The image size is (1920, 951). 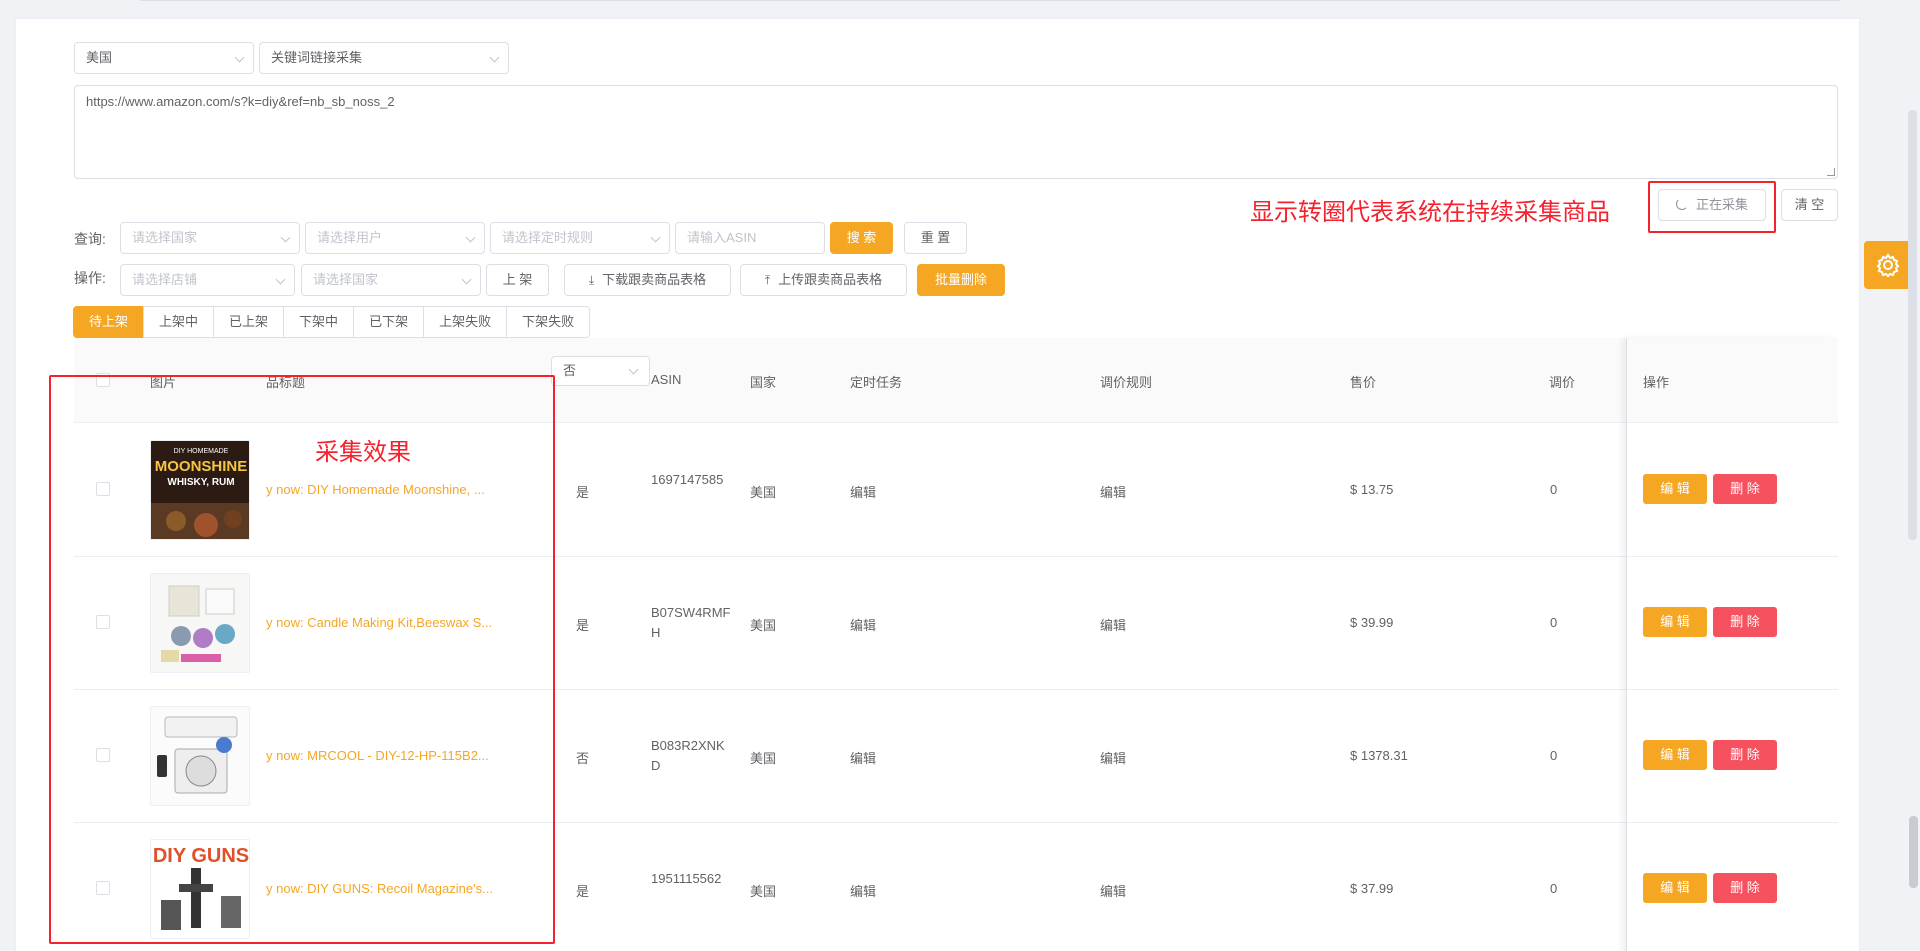 I want to click on tab-listed: 已上架, so click(x=249, y=322).